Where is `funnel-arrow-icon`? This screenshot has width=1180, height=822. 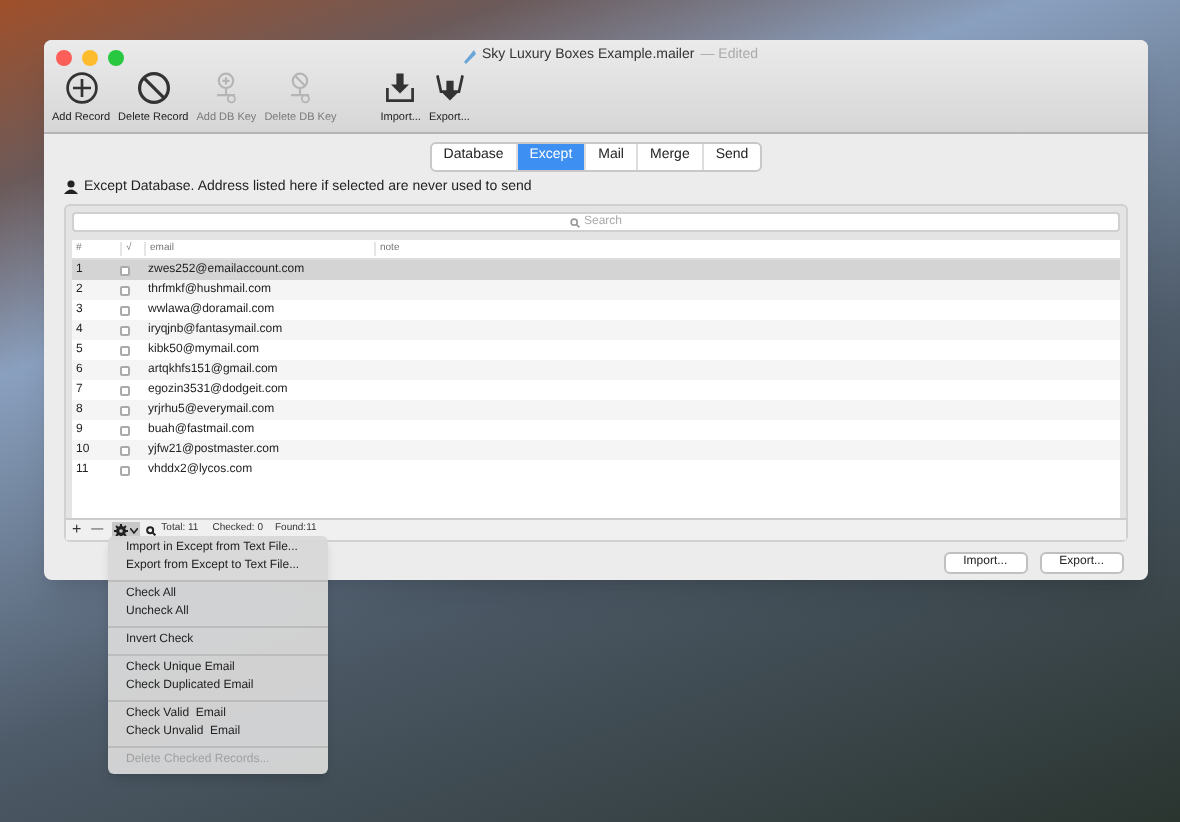 funnel-arrow-icon is located at coordinates (449, 87).